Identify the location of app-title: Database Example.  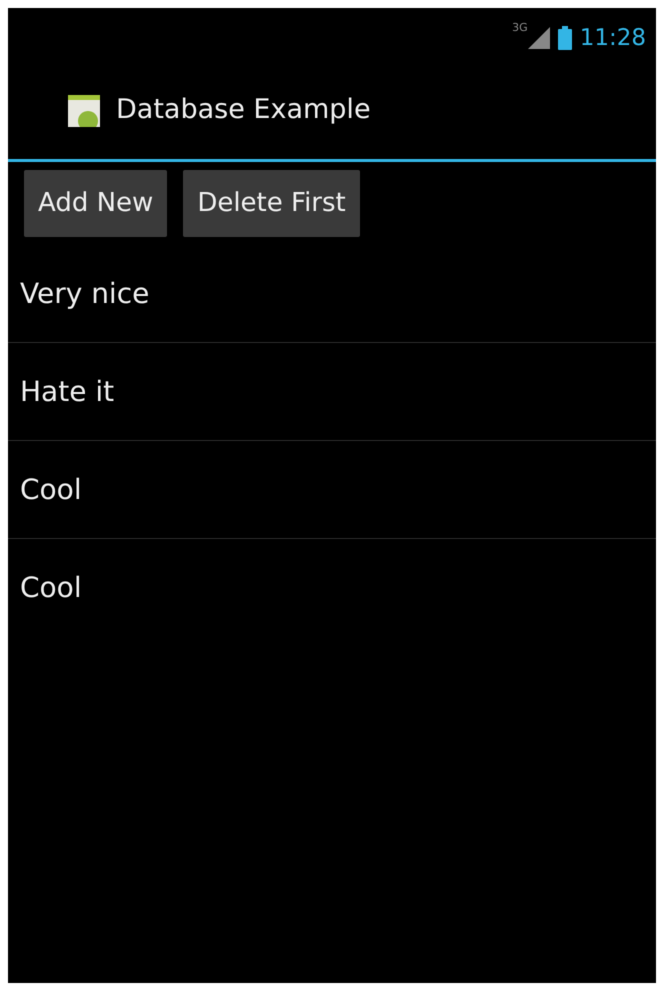
(243, 110).